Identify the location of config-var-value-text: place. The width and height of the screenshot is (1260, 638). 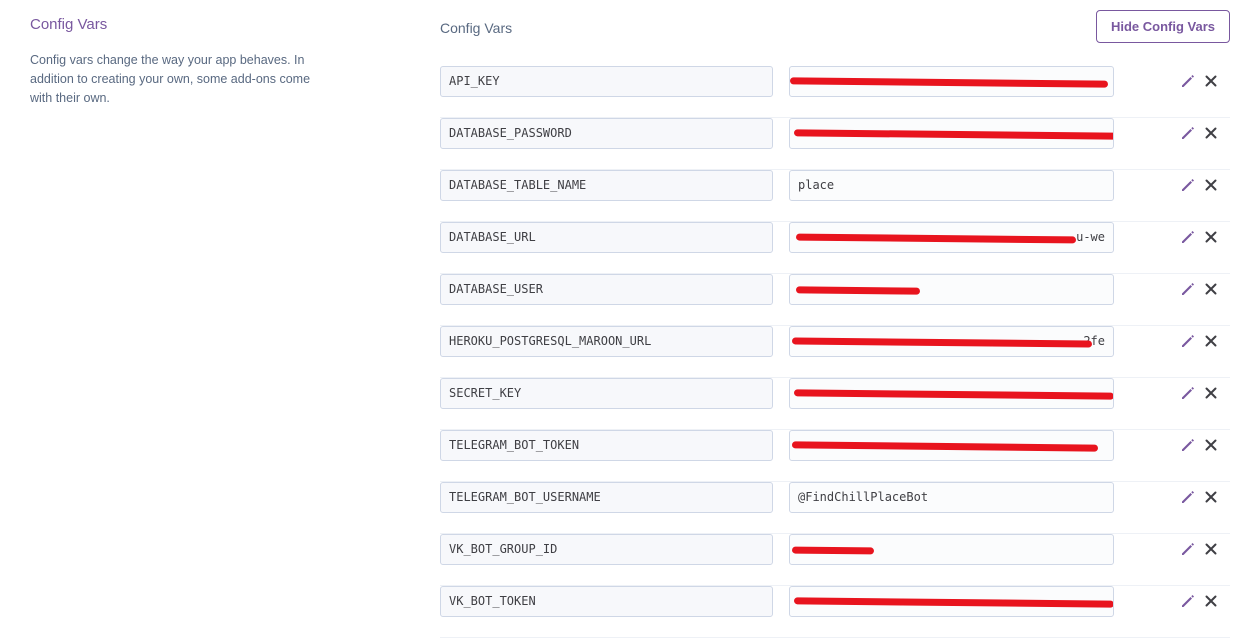
(816, 185).